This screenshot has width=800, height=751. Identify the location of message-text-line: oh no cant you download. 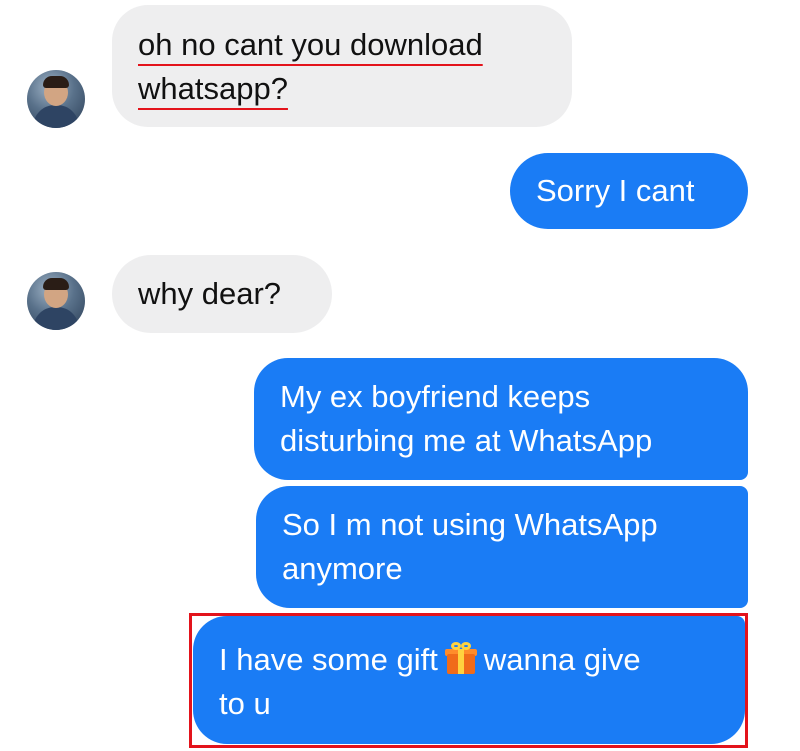
(310, 44).